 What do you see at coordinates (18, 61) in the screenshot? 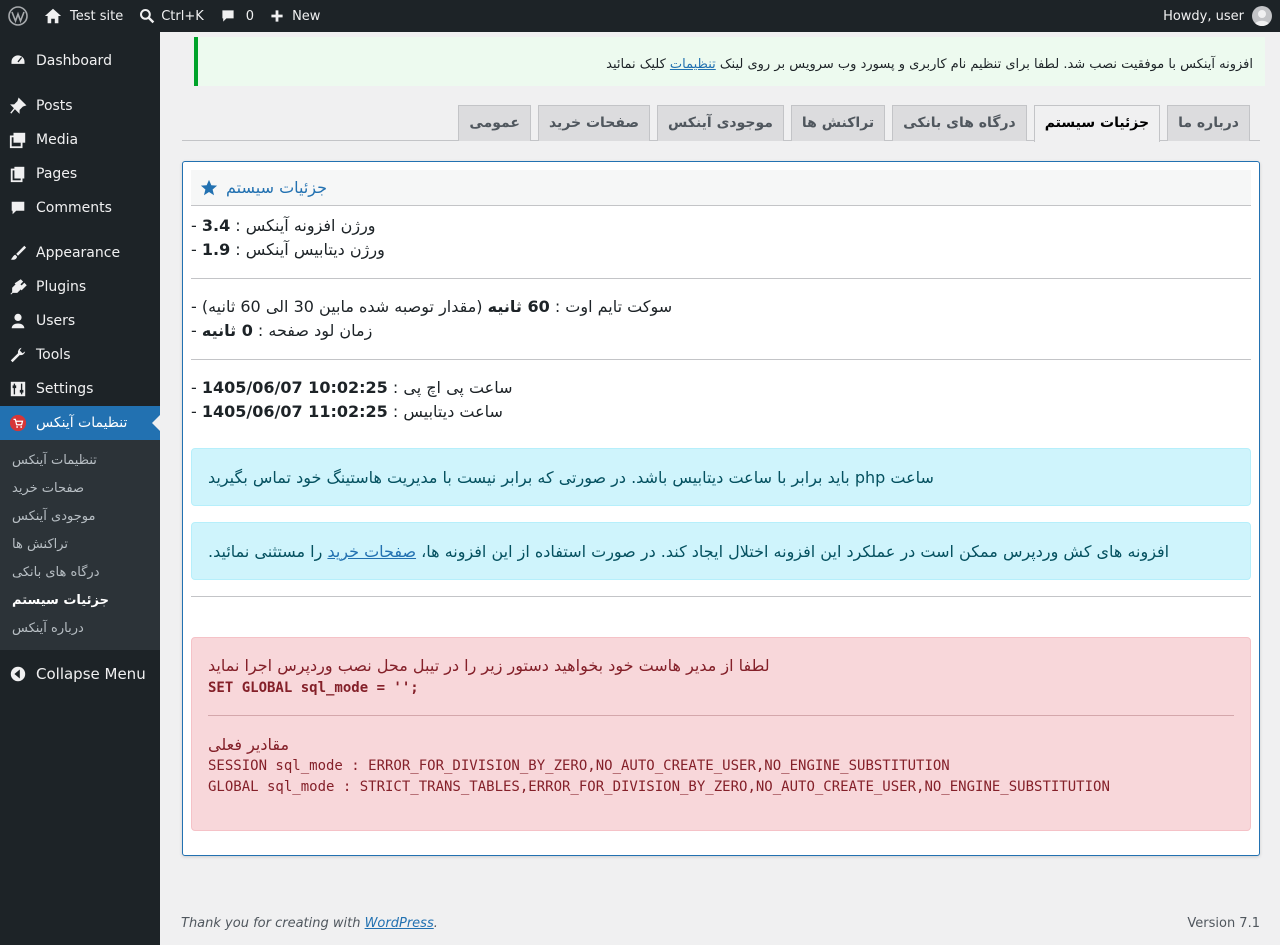
I see `dashboard-icon` at bounding box center [18, 61].